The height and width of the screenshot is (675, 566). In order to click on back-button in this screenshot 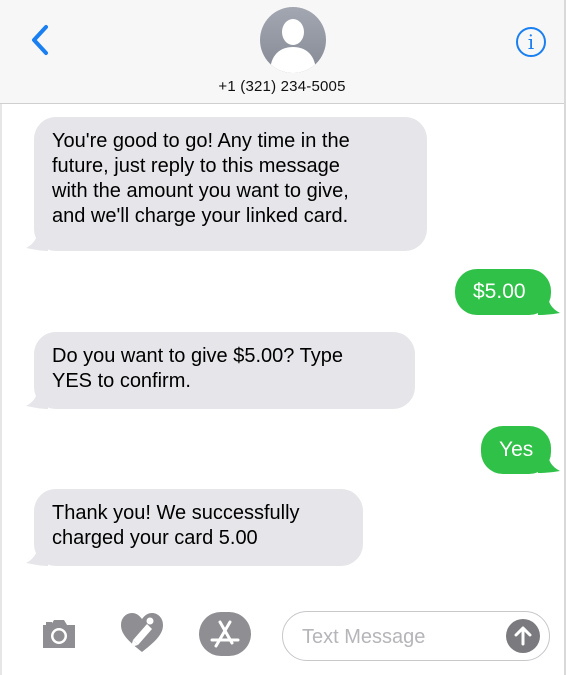, I will do `click(40, 40)`.